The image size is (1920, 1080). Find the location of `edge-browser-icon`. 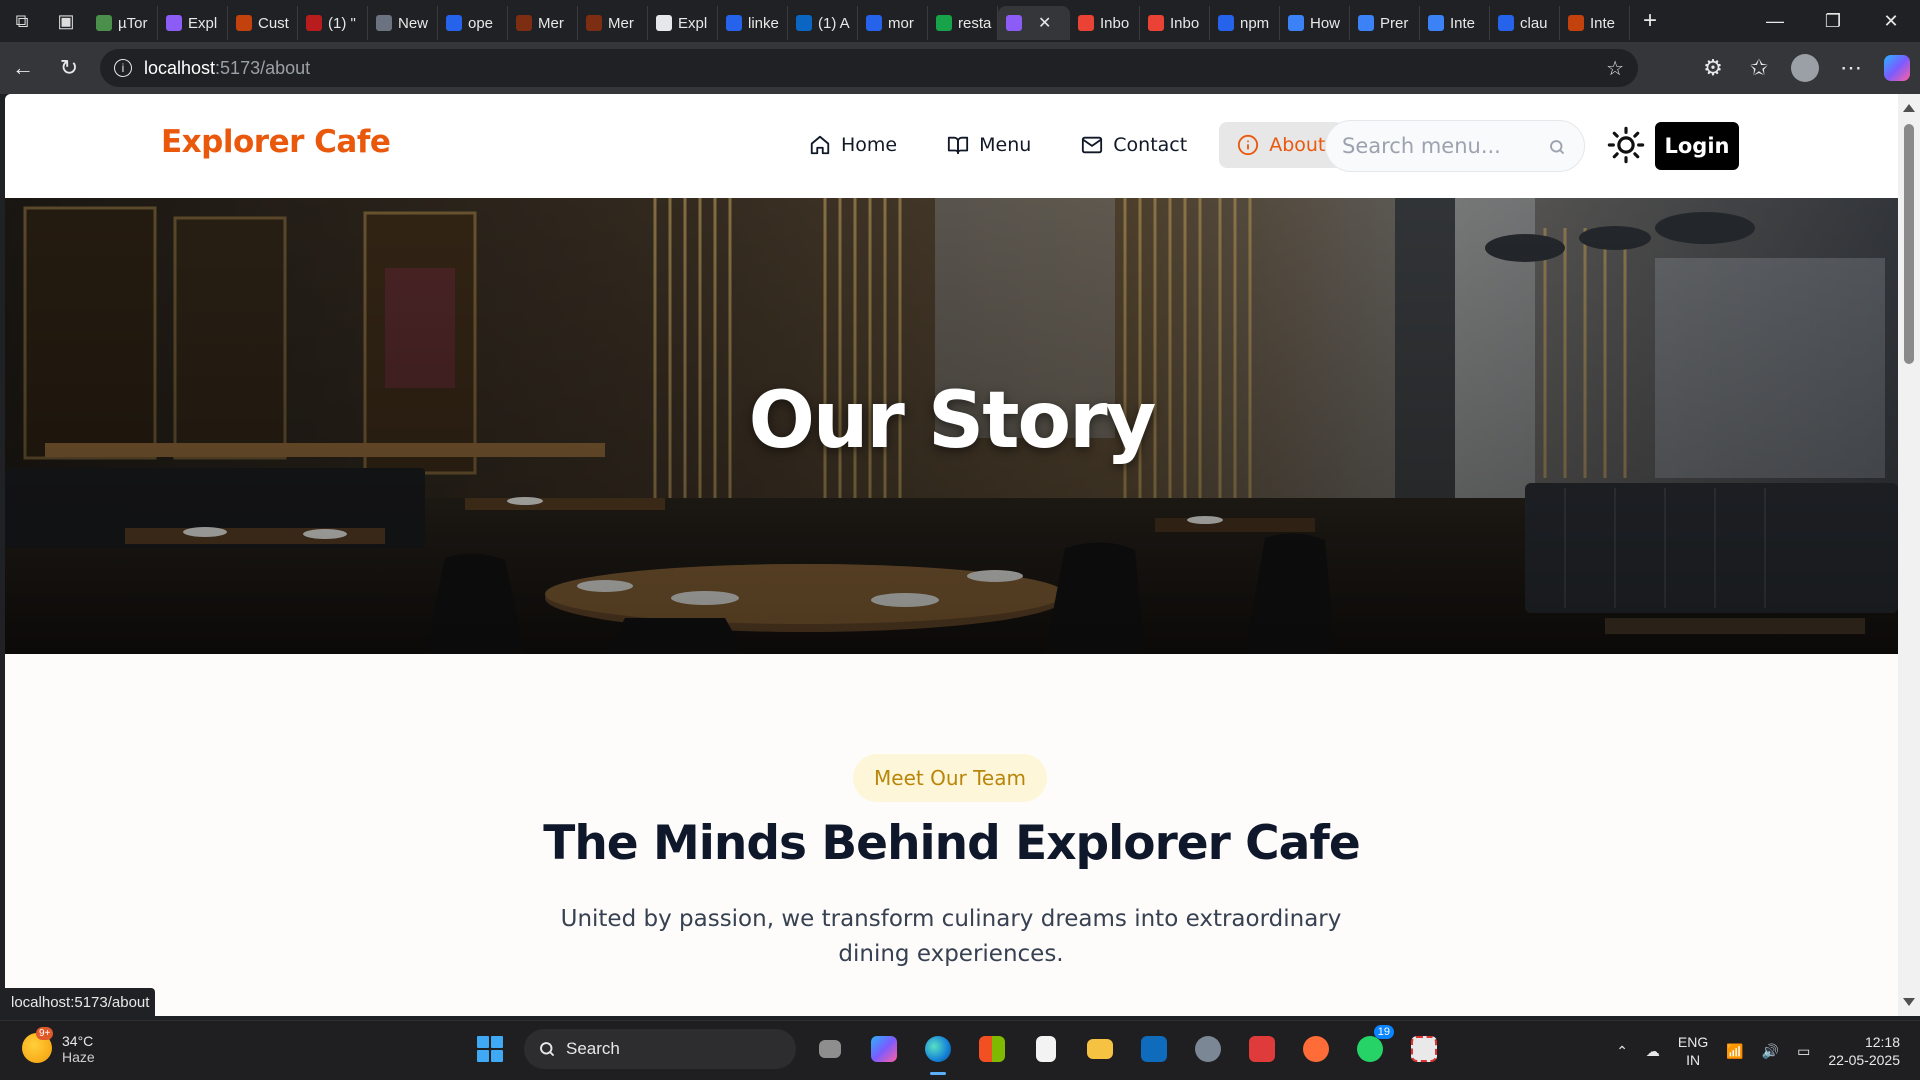

edge-browser-icon is located at coordinates (938, 1052).